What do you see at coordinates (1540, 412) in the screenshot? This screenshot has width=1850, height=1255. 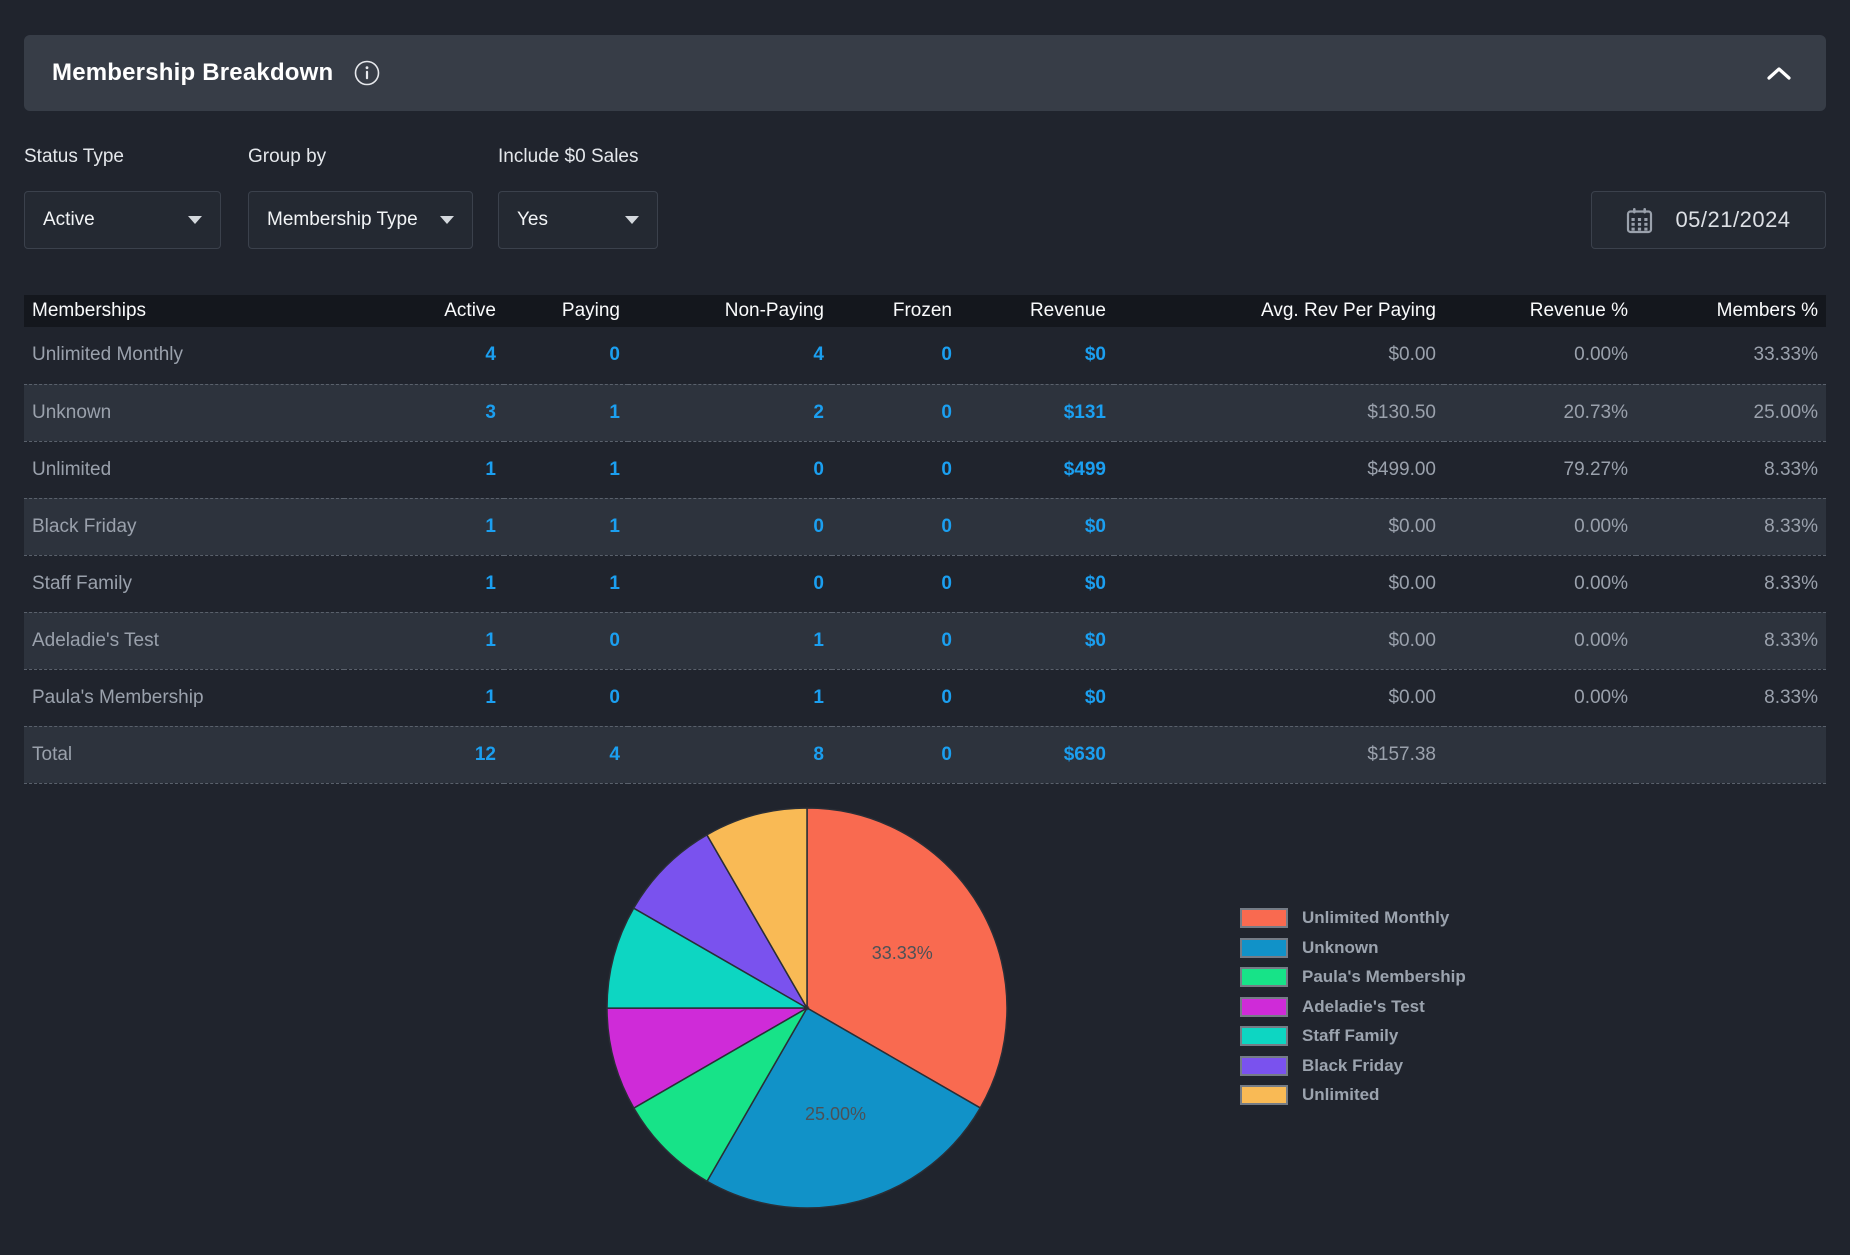 I see `cell-revenue-: 20.73%` at bounding box center [1540, 412].